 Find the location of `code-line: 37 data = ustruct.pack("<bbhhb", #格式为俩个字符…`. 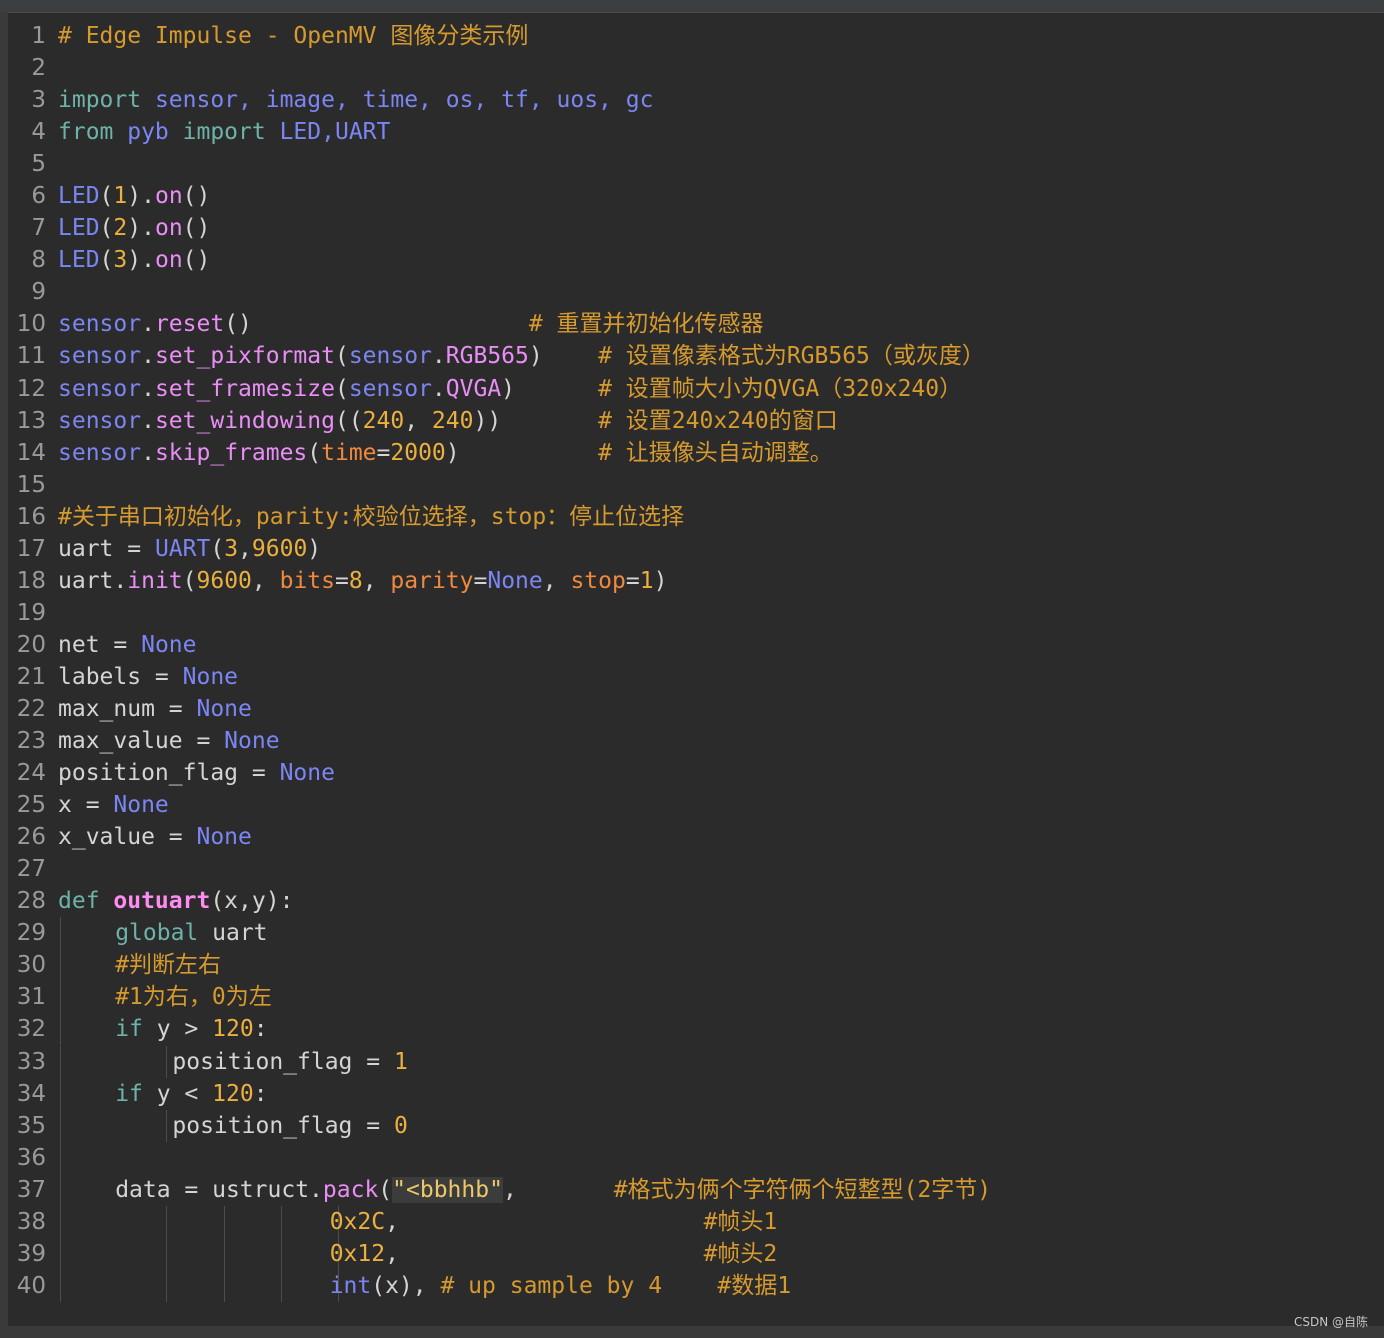

code-line: 37 data = ustruct.pack("<bbhhb", #格式为俩个字符… is located at coordinates (696, 1189).